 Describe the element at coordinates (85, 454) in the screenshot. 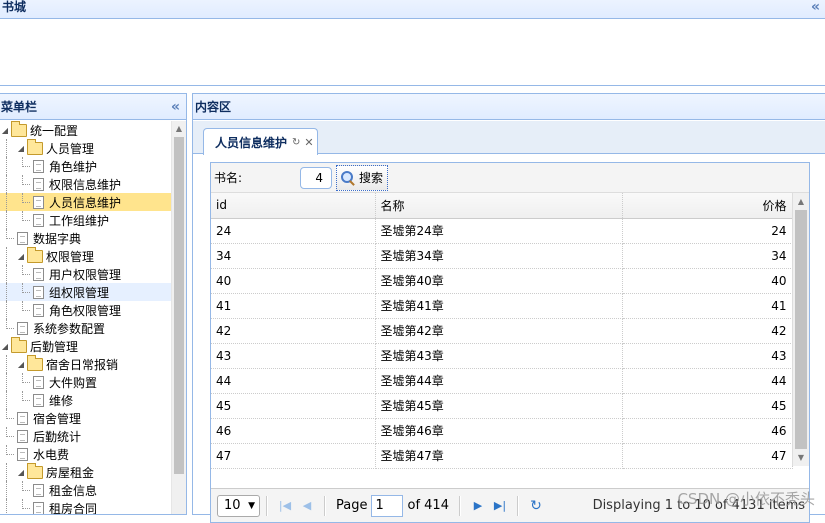

I see `tree-node: 水电费` at that location.